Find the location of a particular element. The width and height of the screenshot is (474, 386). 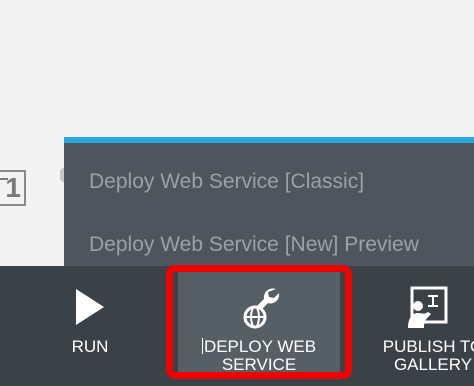

deploy-label-line2: SERVICE is located at coordinates (259, 364).